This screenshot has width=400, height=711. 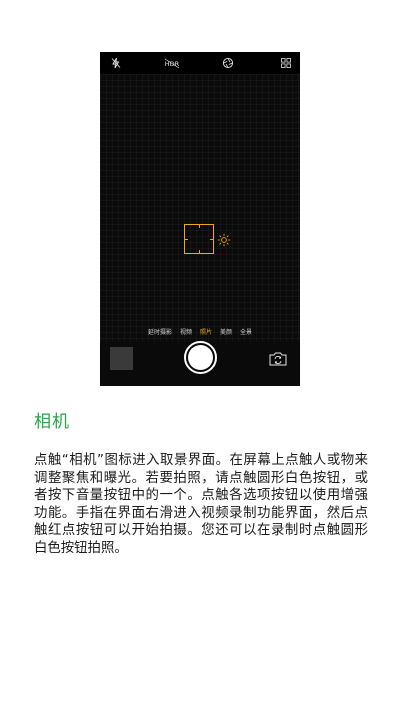 I want to click on hdr-icon: HDR, so click(x=172, y=63).